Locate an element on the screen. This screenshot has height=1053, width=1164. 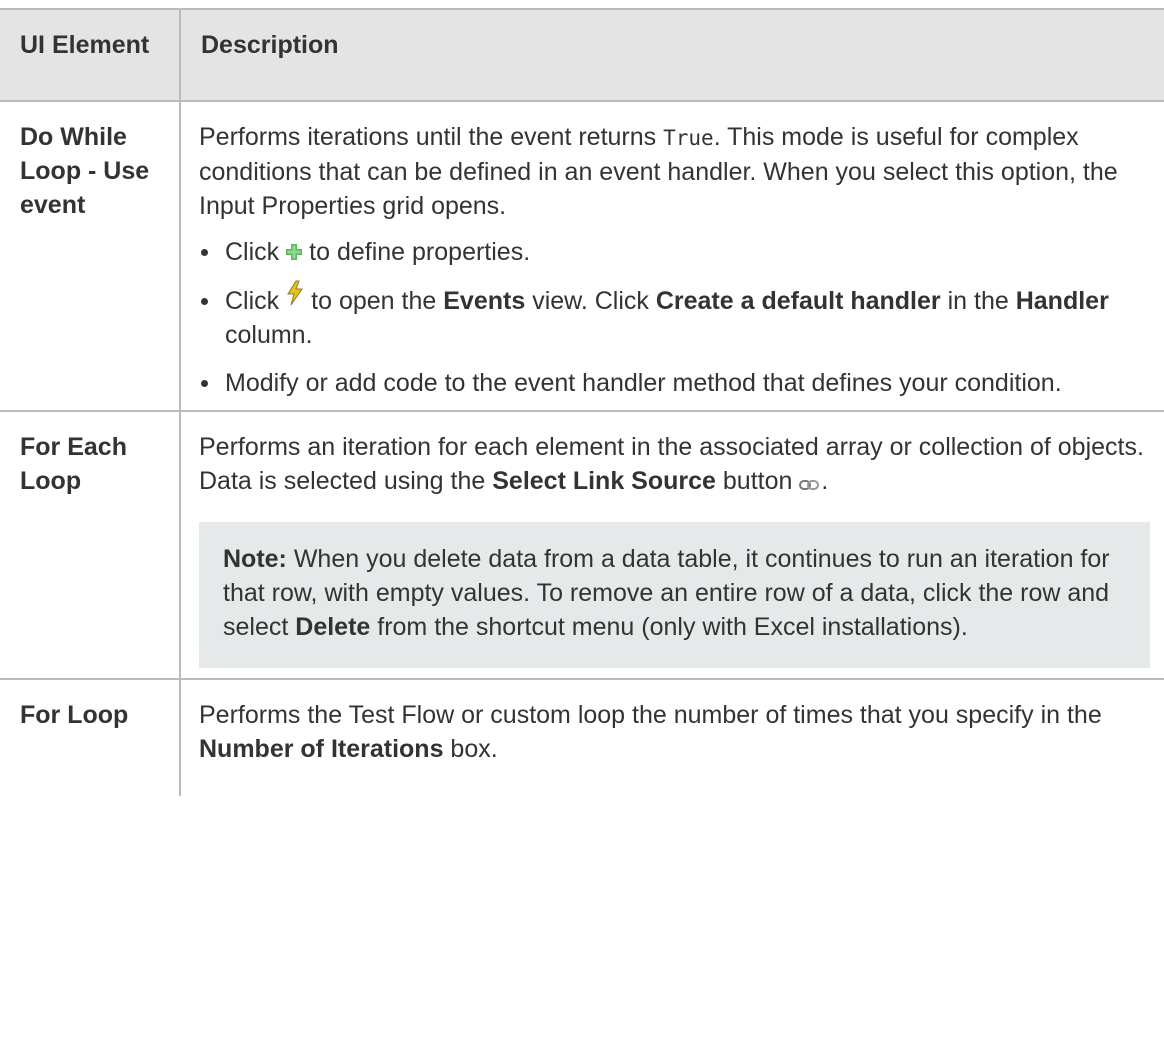
link-chain-icon is located at coordinates (809, 483).